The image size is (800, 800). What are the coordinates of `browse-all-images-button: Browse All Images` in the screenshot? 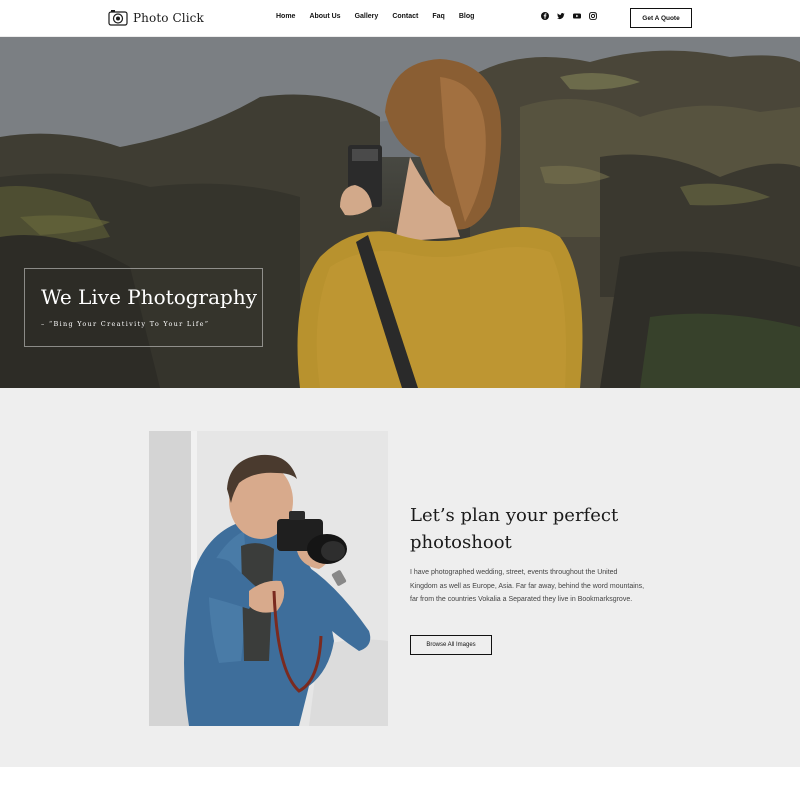 It's located at (451, 645).